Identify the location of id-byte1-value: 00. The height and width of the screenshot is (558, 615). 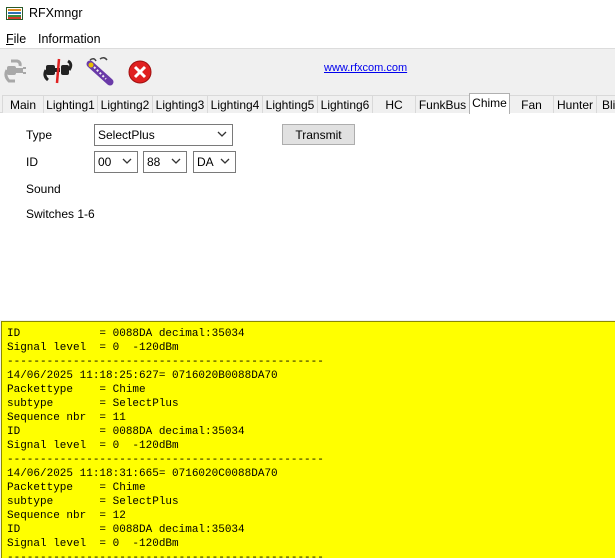
(105, 162).